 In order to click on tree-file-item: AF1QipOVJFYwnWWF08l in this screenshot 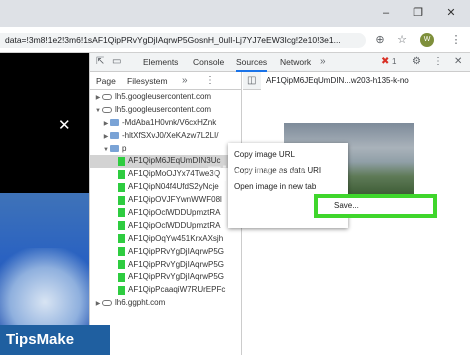, I will do `click(165, 200)`.